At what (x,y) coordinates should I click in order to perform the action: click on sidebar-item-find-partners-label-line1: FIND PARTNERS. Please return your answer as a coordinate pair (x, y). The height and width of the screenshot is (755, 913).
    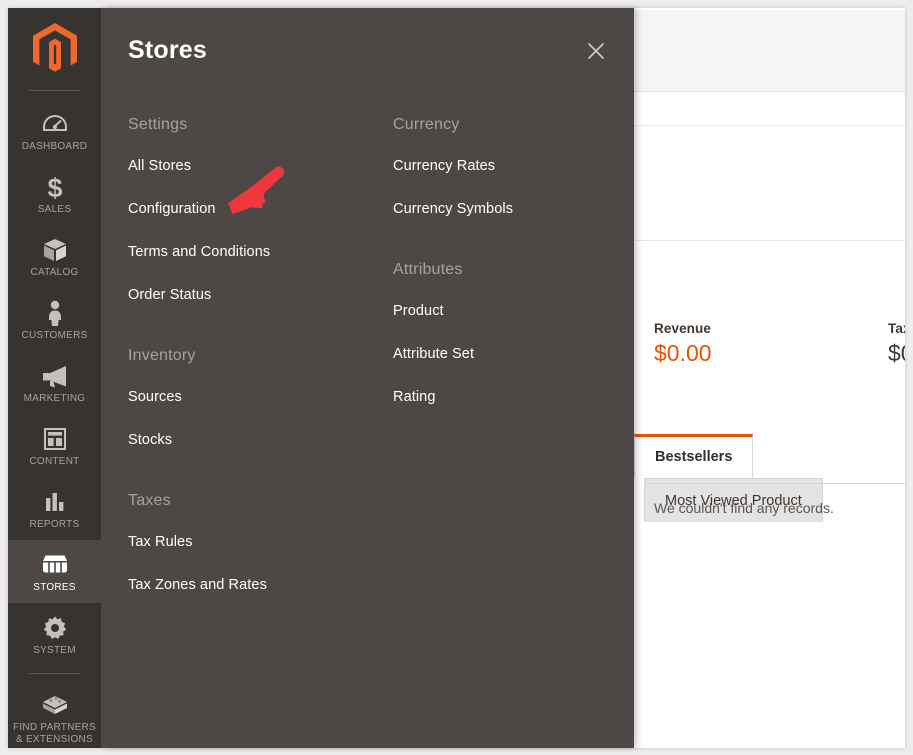
    Looking at the image, I should click on (54, 727).